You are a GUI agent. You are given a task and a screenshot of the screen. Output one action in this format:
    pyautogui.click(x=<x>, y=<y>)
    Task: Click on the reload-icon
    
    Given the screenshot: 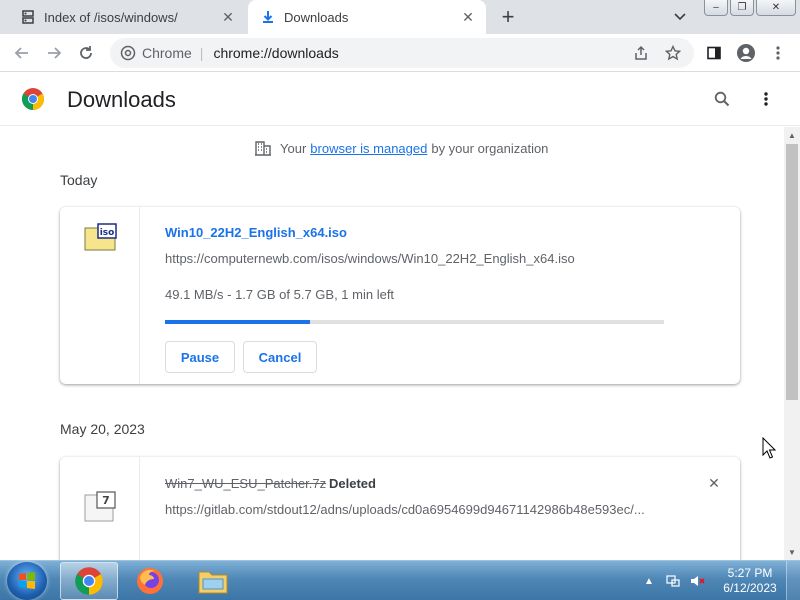 What is the action you would take?
    pyautogui.click(x=86, y=53)
    